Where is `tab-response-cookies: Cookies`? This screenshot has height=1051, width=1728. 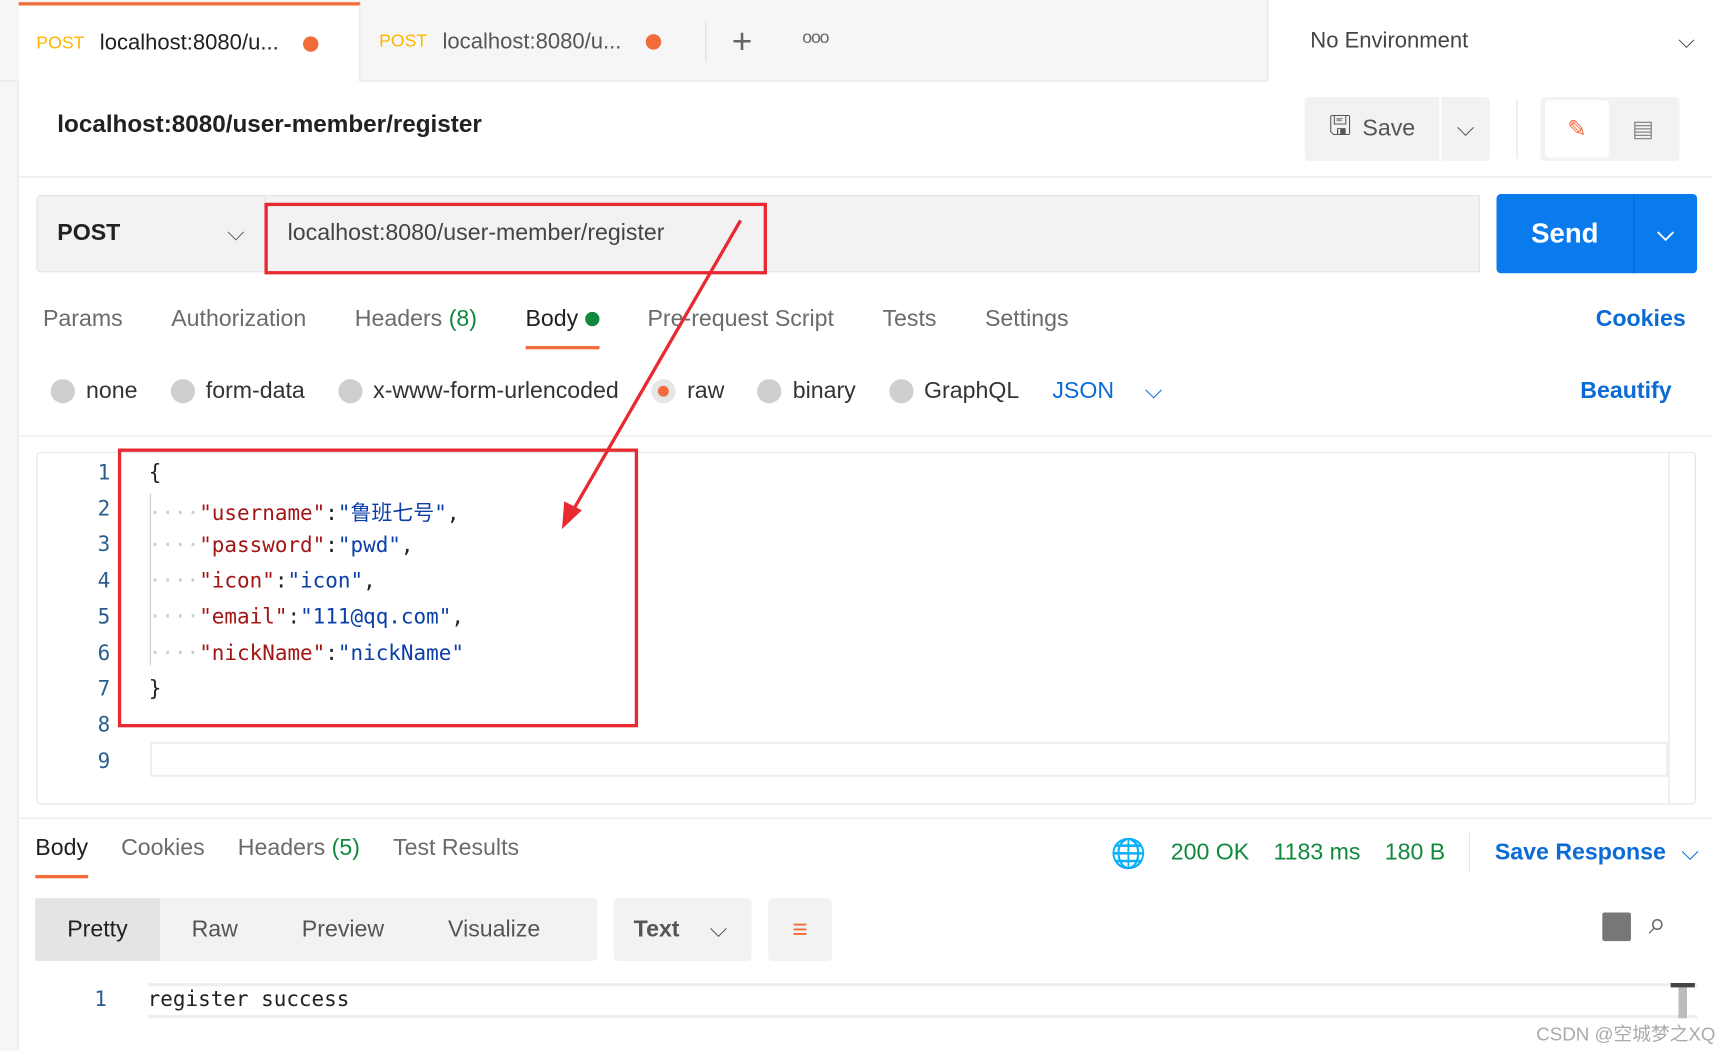
tab-response-cookies: Cookies is located at coordinates (163, 856).